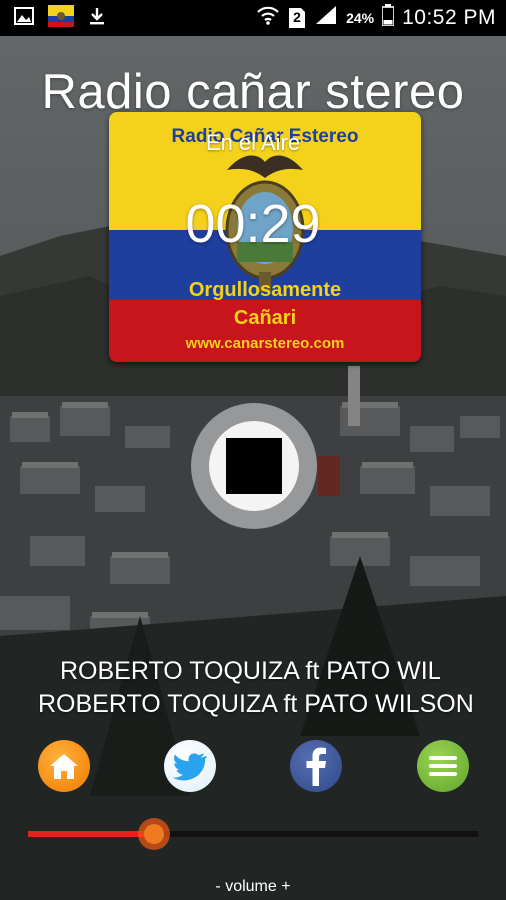 This screenshot has width=506, height=900. I want to click on home-button, so click(64, 766).